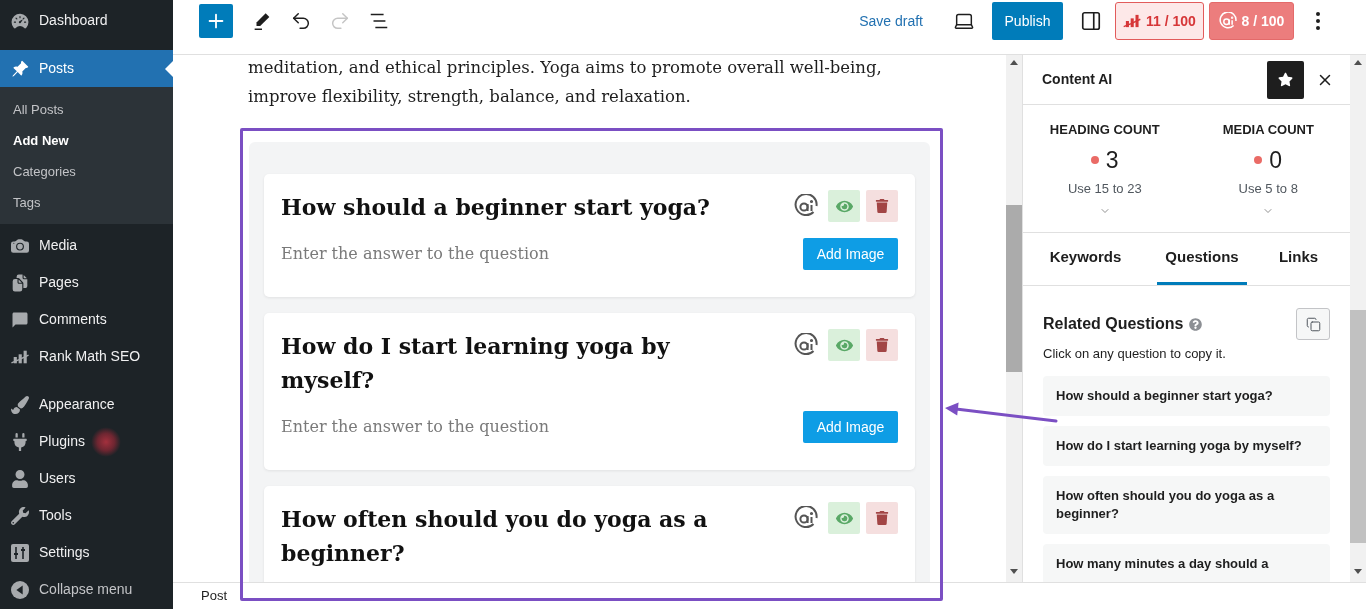 The image size is (1366, 609). What do you see at coordinates (214, 596) in the screenshot?
I see `breadcrumb-link: Post` at bounding box center [214, 596].